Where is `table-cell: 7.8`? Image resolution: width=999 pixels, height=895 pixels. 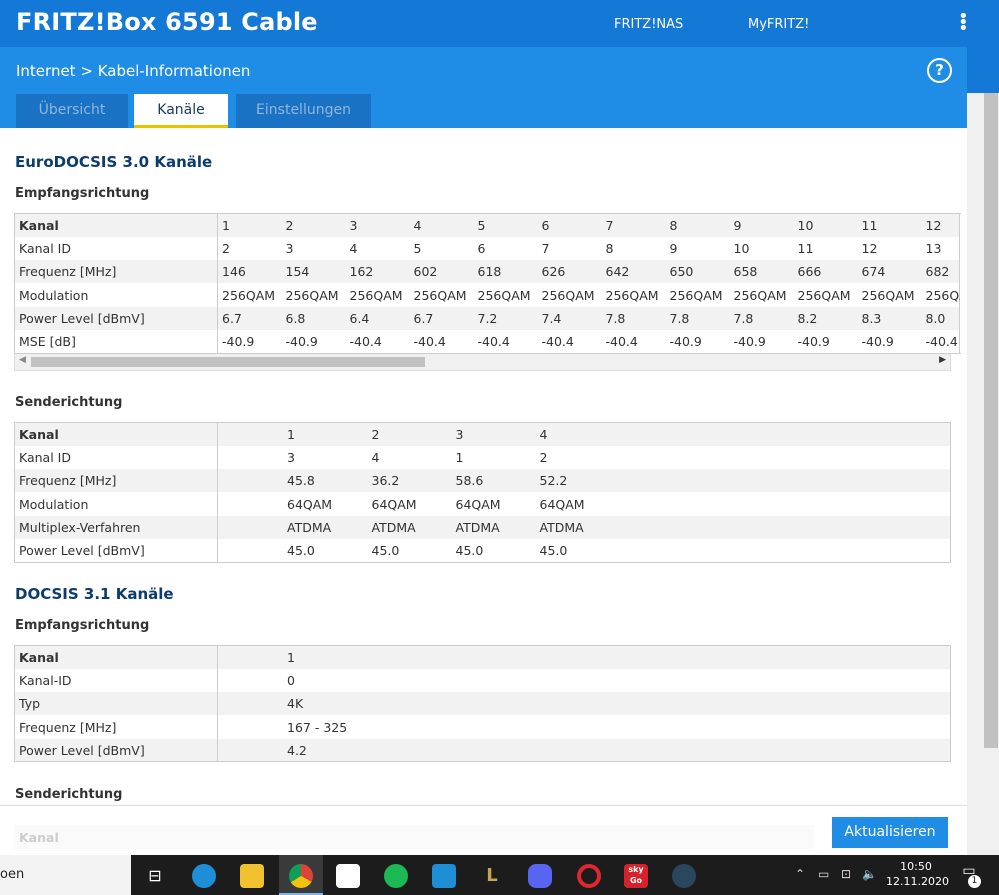 table-cell: 7.8 is located at coordinates (633, 318).